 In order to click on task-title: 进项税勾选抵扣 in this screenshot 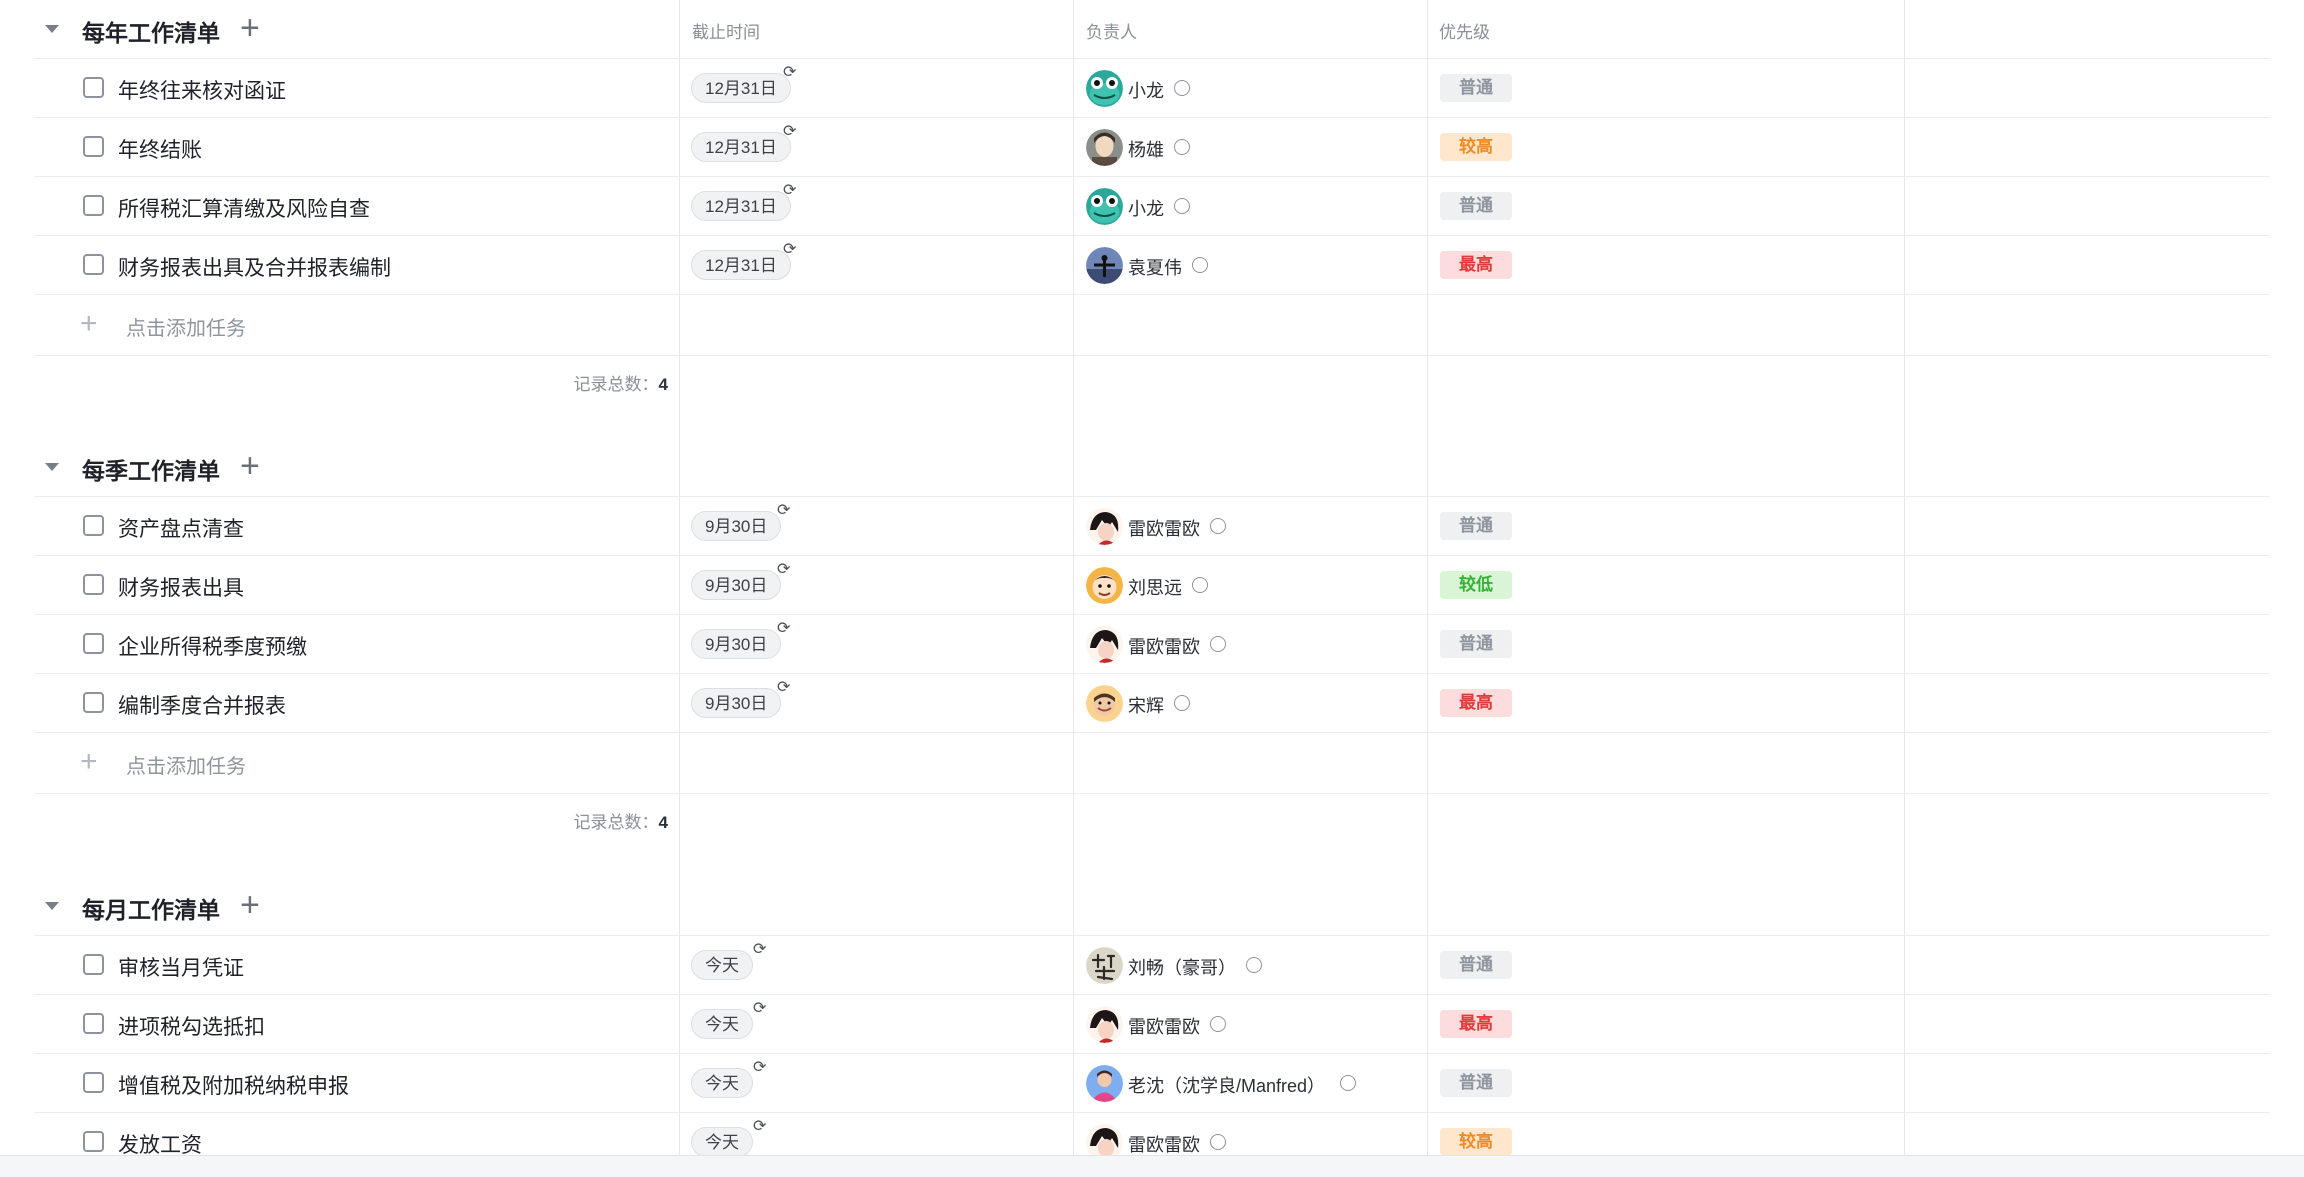, I will do `click(191, 1026)`.